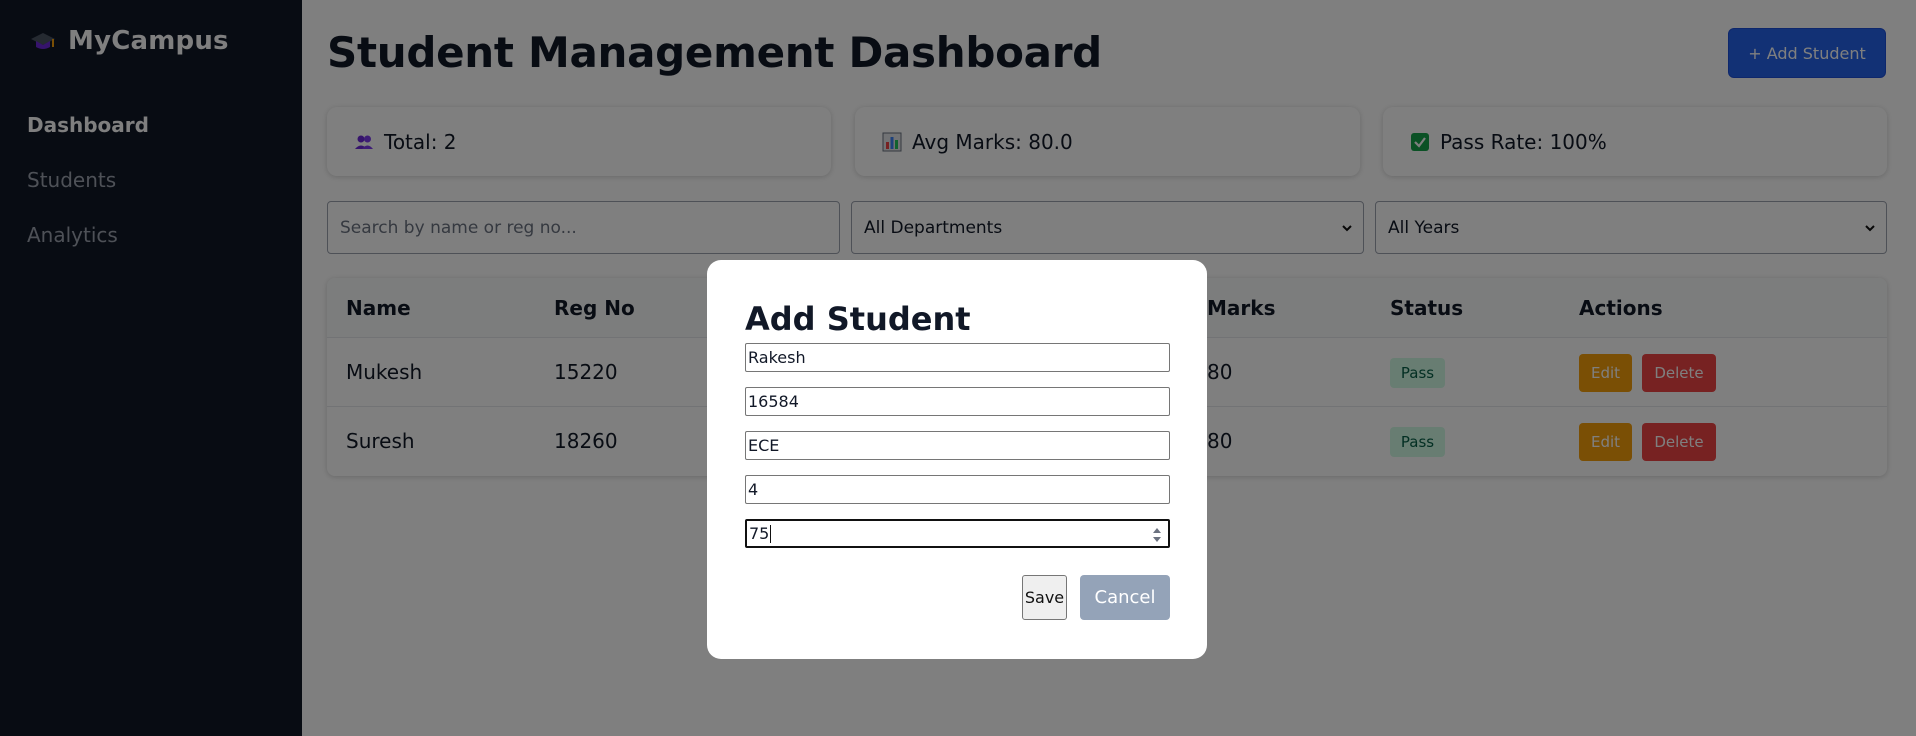  I want to click on modal-title: Add Student, so click(858, 319).